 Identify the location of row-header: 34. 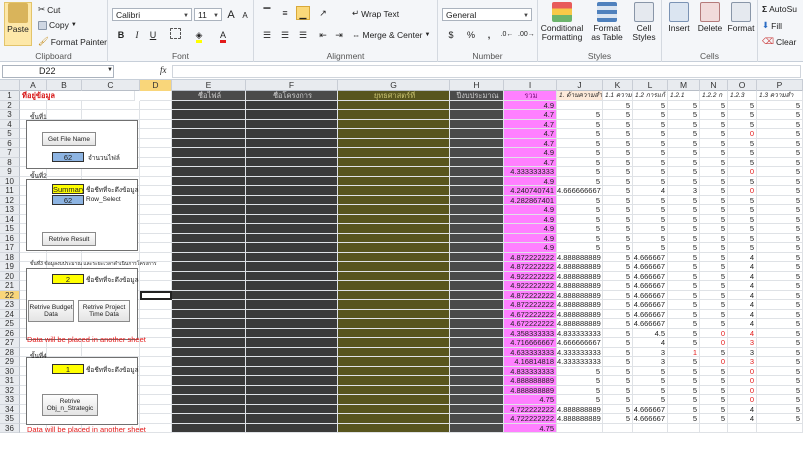
(10, 409).